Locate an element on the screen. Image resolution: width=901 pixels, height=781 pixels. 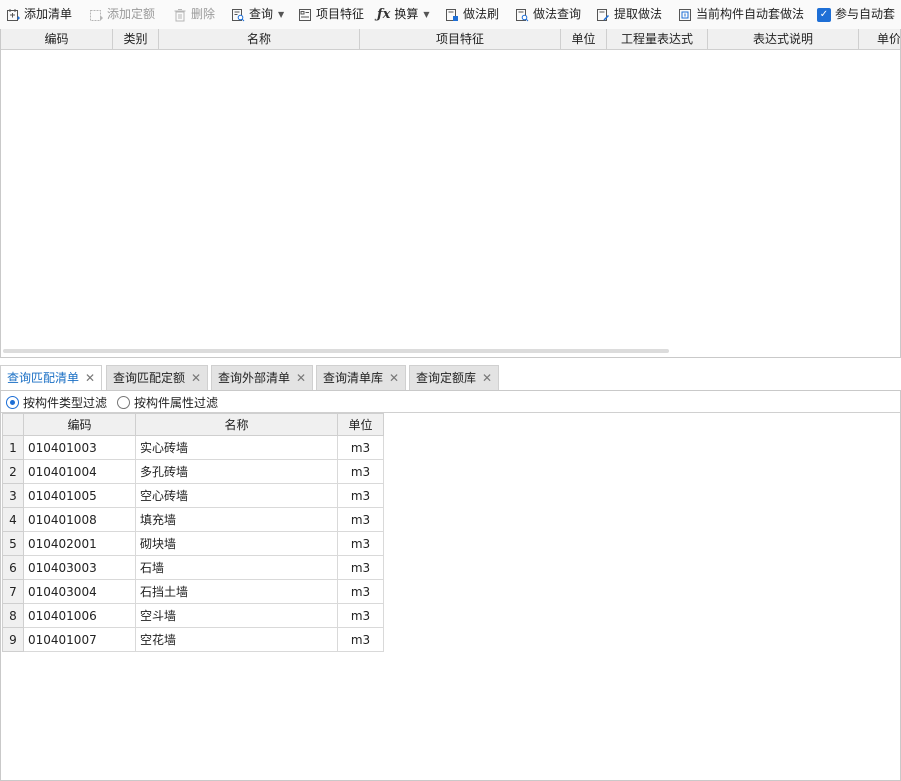
add-quota-icon is located at coordinates (96, 15).